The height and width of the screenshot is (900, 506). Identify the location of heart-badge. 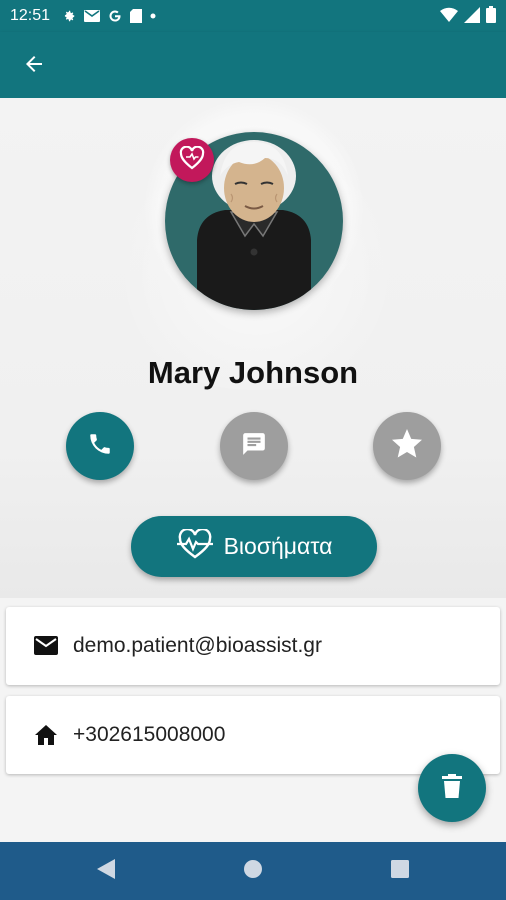
(192, 160).